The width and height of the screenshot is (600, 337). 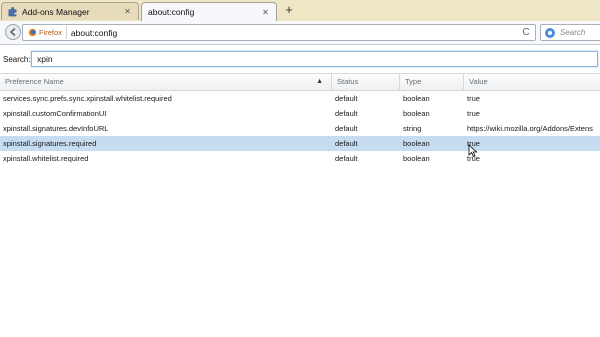 What do you see at coordinates (413, 81) in the screenshot?
I see `column-label: Type` at bounding box center [413, 81].